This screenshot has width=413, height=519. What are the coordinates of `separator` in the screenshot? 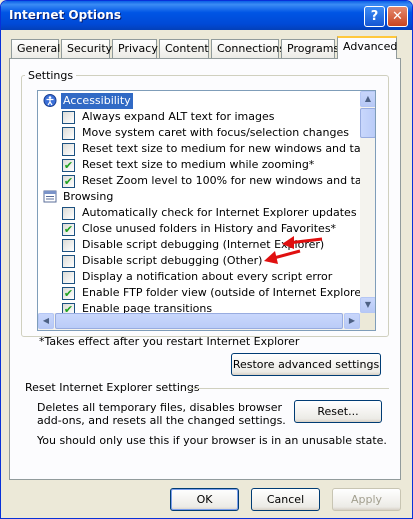 It's located at (287, 388).